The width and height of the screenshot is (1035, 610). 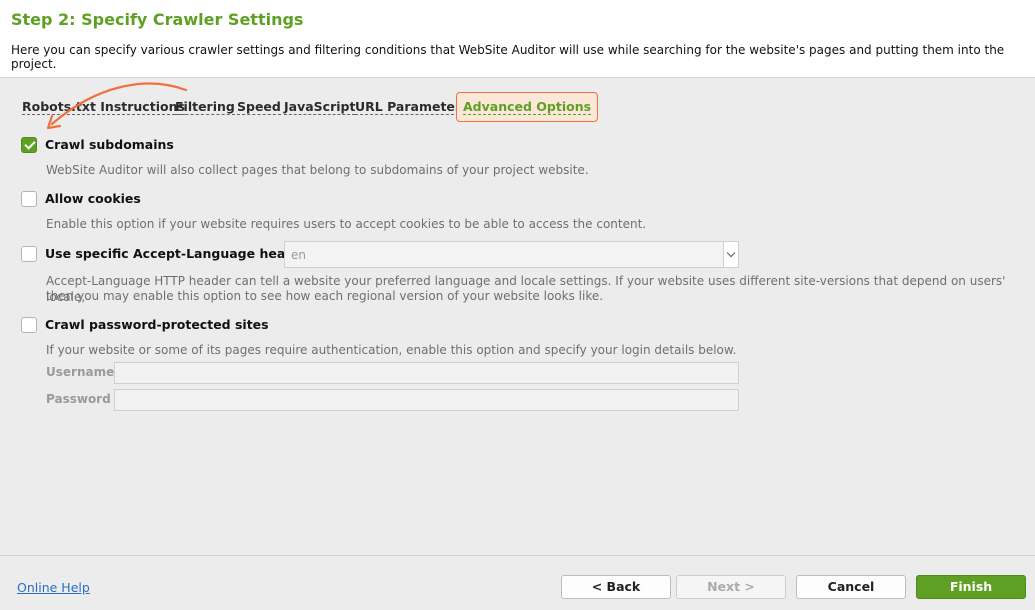 I want to click on password-field, so click(x=426, y=400).